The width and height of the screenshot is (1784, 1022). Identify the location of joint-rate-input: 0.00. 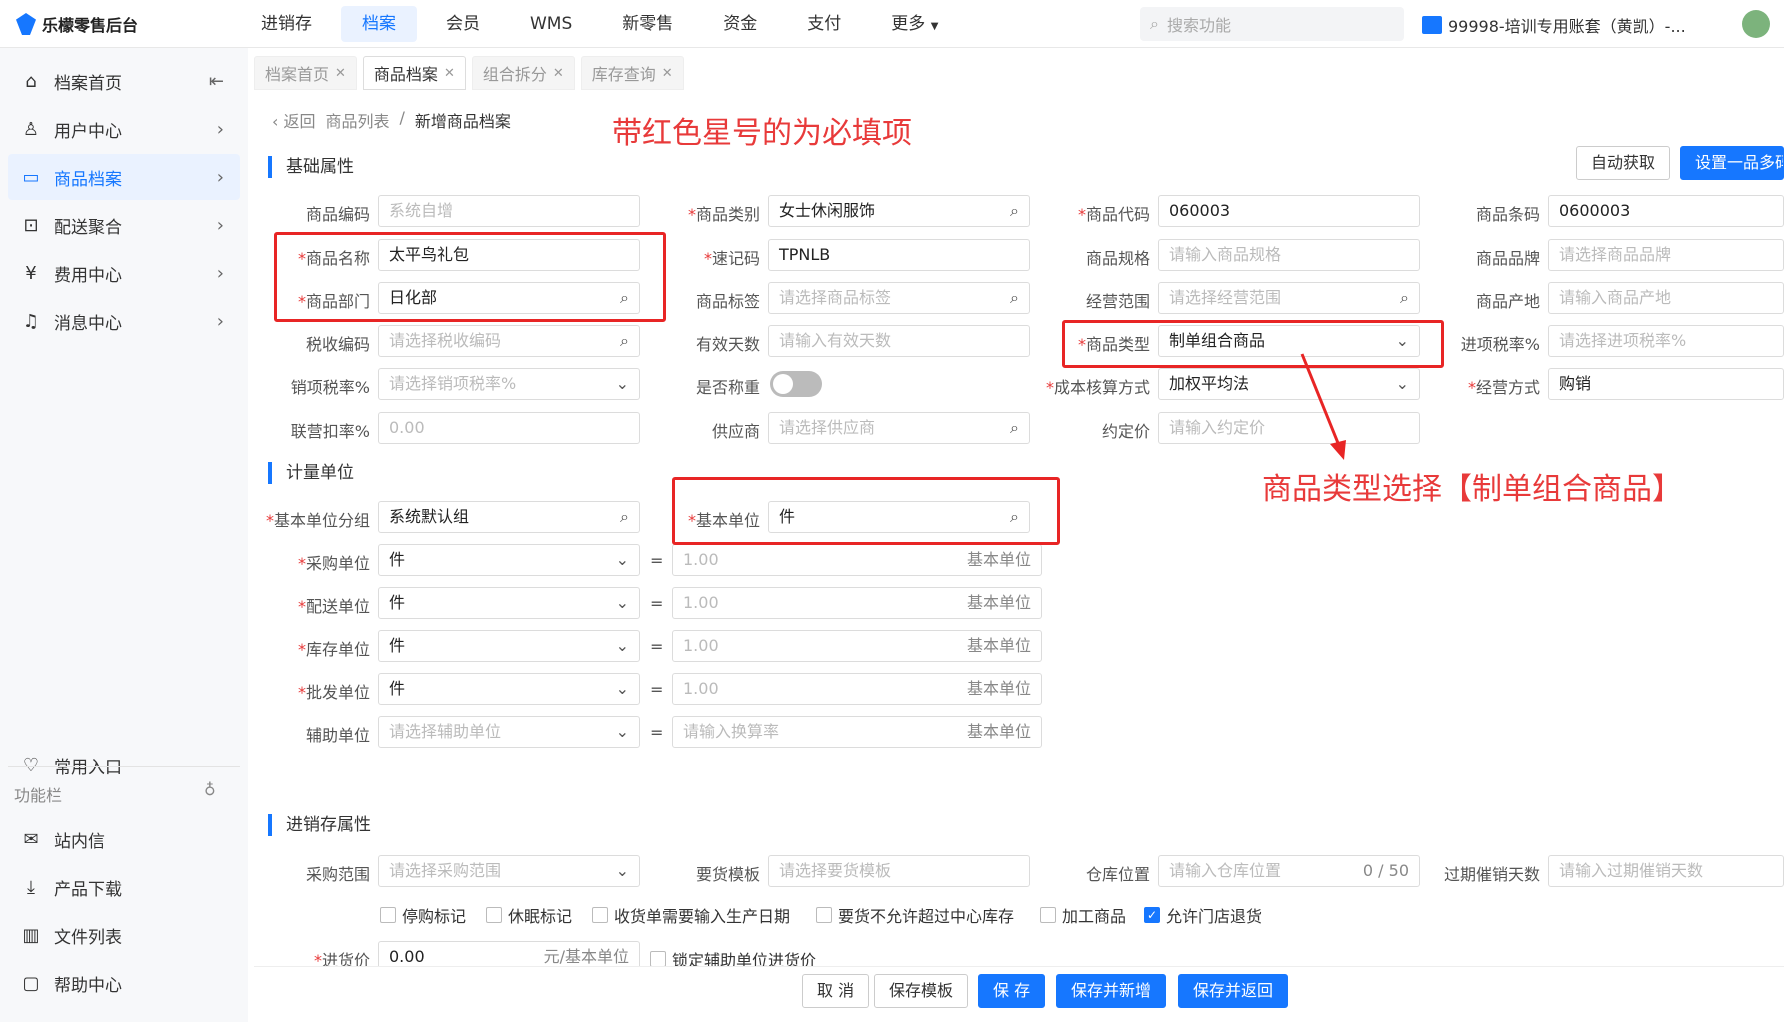
(509, 428).